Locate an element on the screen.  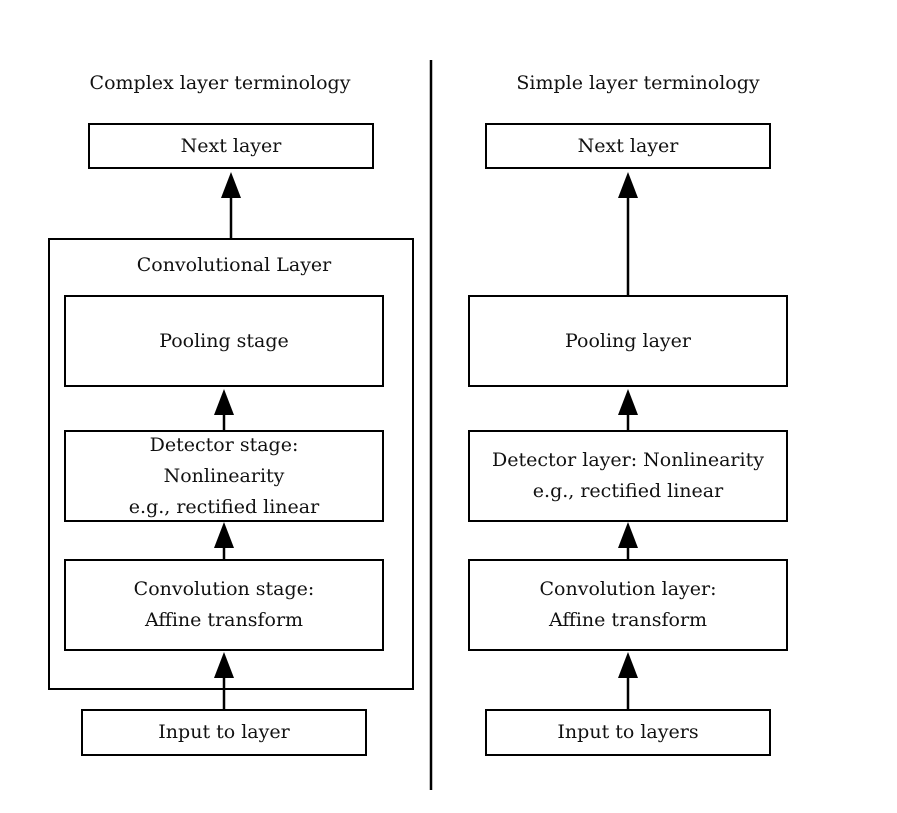
complex-input-label: Input to layer is located at coordinates (224, 732).